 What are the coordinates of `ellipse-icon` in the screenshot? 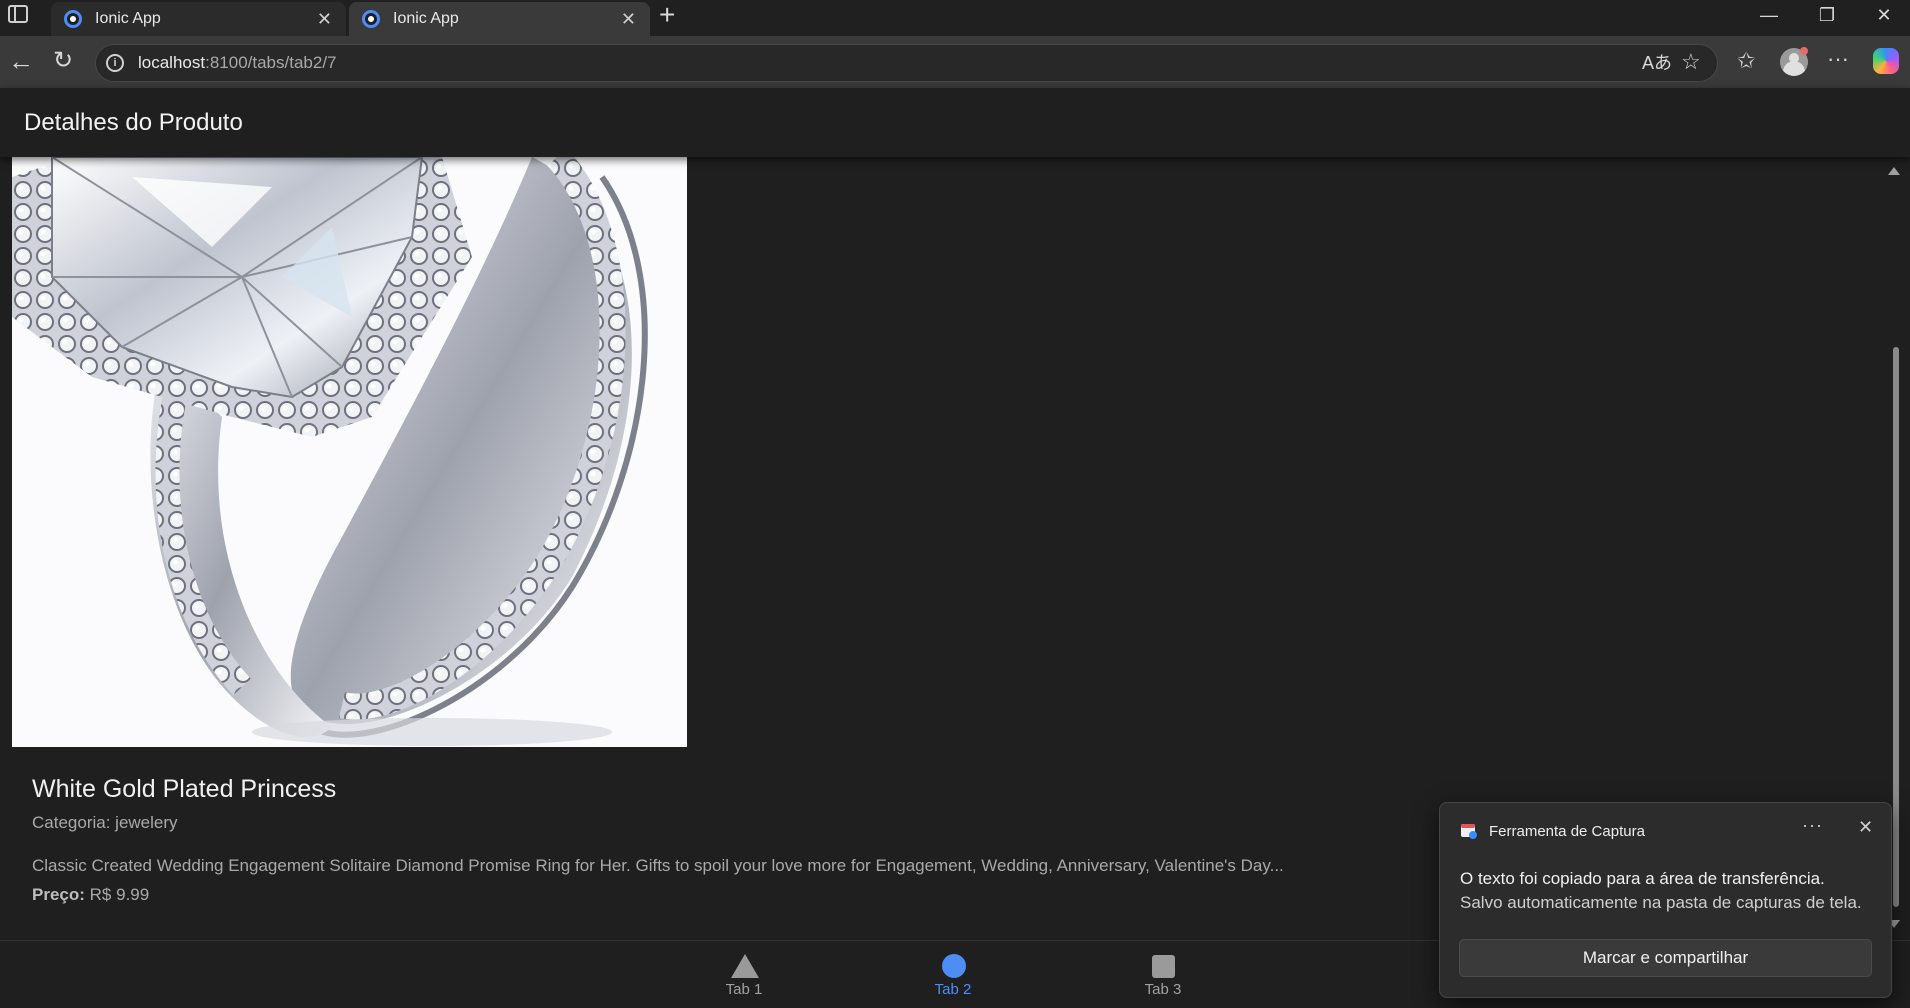 It's located at (954, 966).